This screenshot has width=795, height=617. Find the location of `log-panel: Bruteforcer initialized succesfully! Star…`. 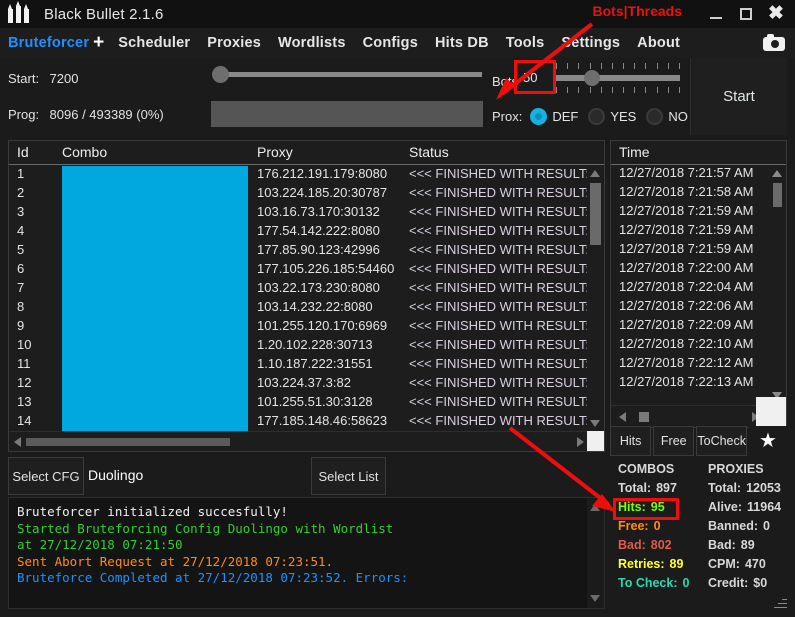

log-panel: Bruteforcer initialized succesfully! Star… is located at coordinates (306, 553).